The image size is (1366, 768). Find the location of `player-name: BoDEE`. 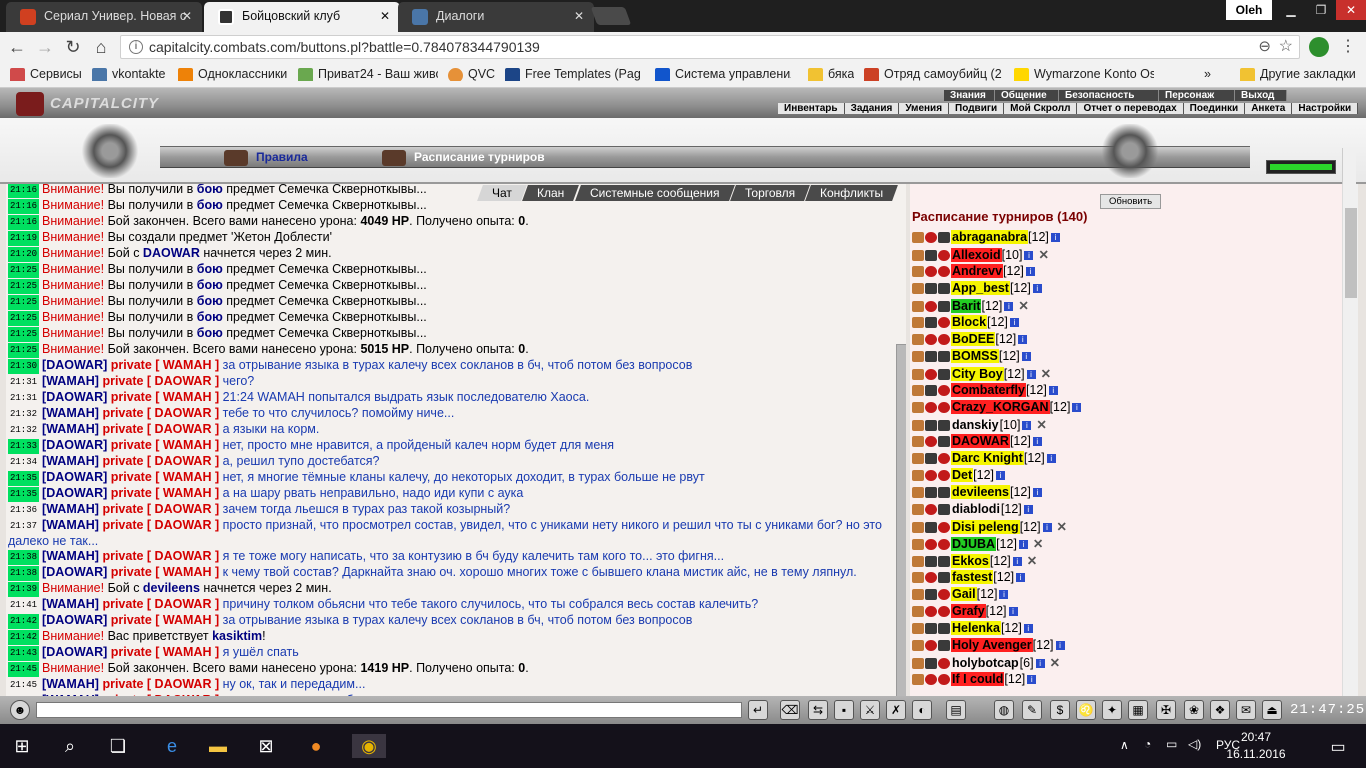

player-name: BoDEE is located at coordinates (973, 339).